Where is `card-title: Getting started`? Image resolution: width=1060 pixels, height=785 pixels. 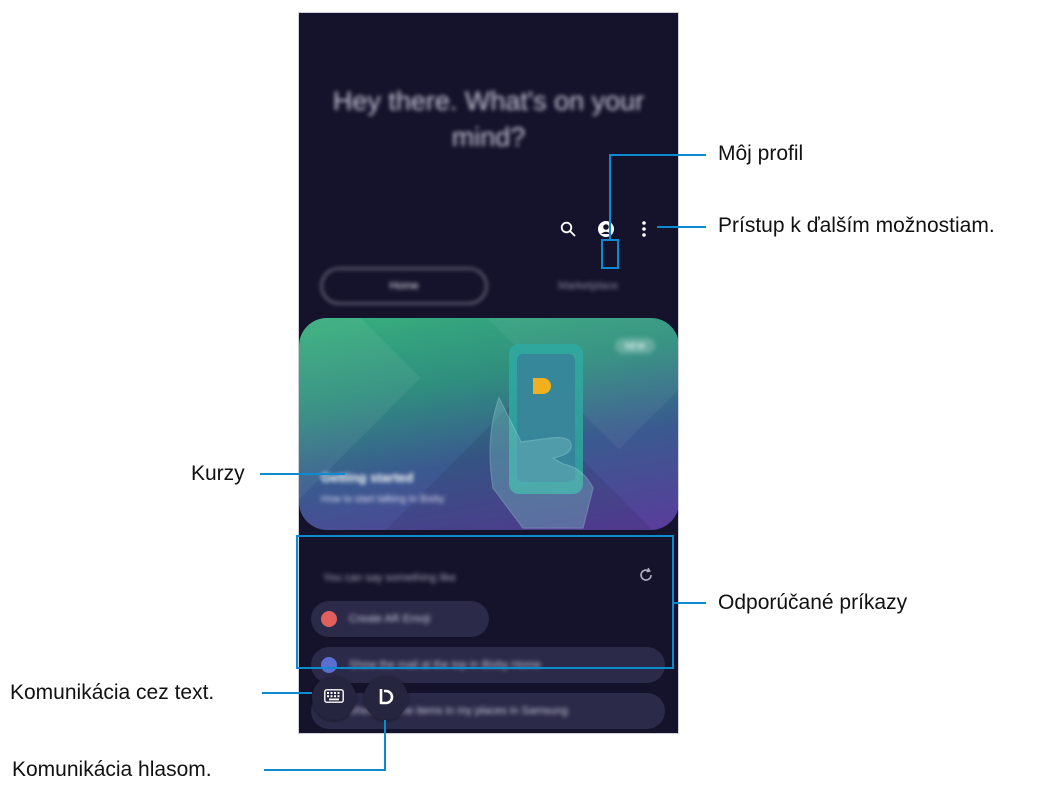 card-title: Getting started is located at coordinates (367, 477).